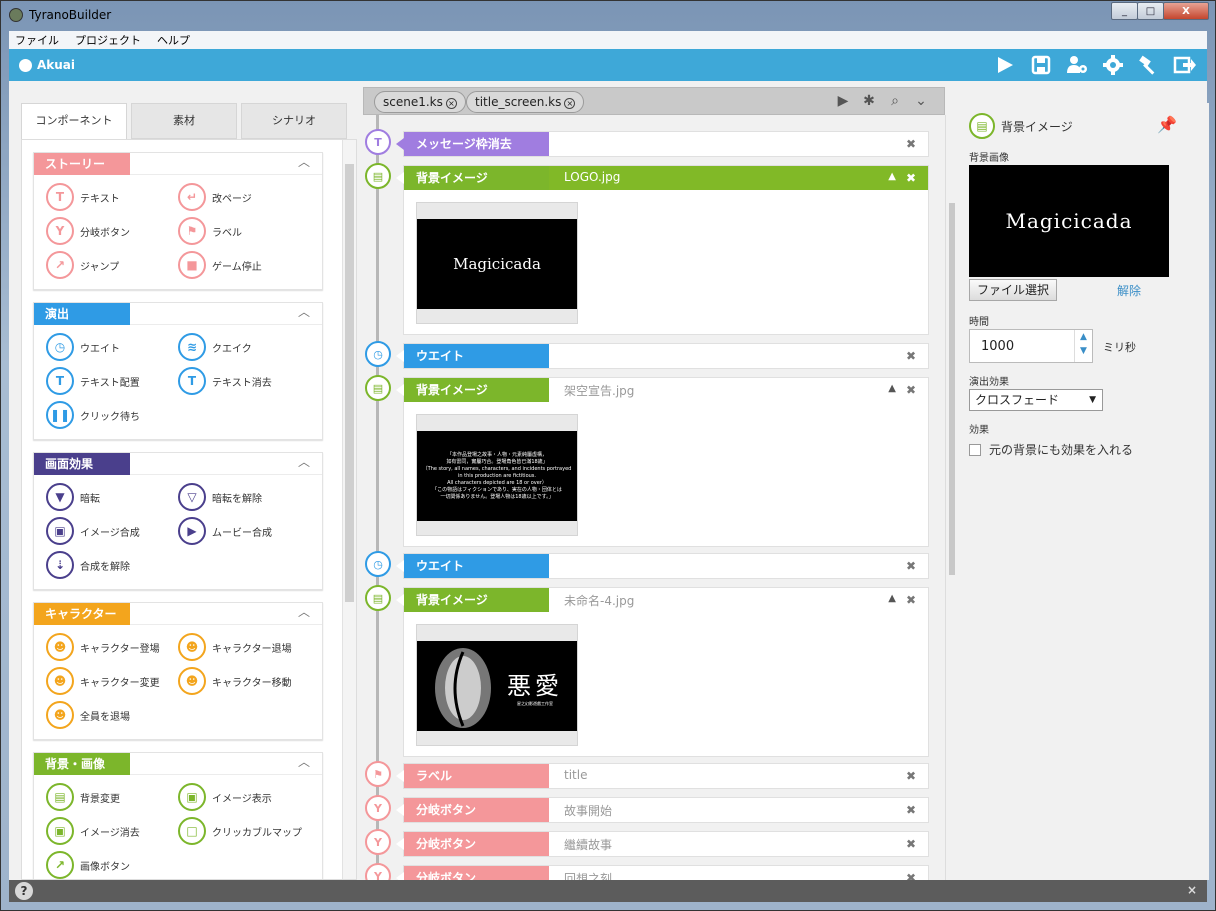  I want to click on hammer-icon, so click(1149, 65).